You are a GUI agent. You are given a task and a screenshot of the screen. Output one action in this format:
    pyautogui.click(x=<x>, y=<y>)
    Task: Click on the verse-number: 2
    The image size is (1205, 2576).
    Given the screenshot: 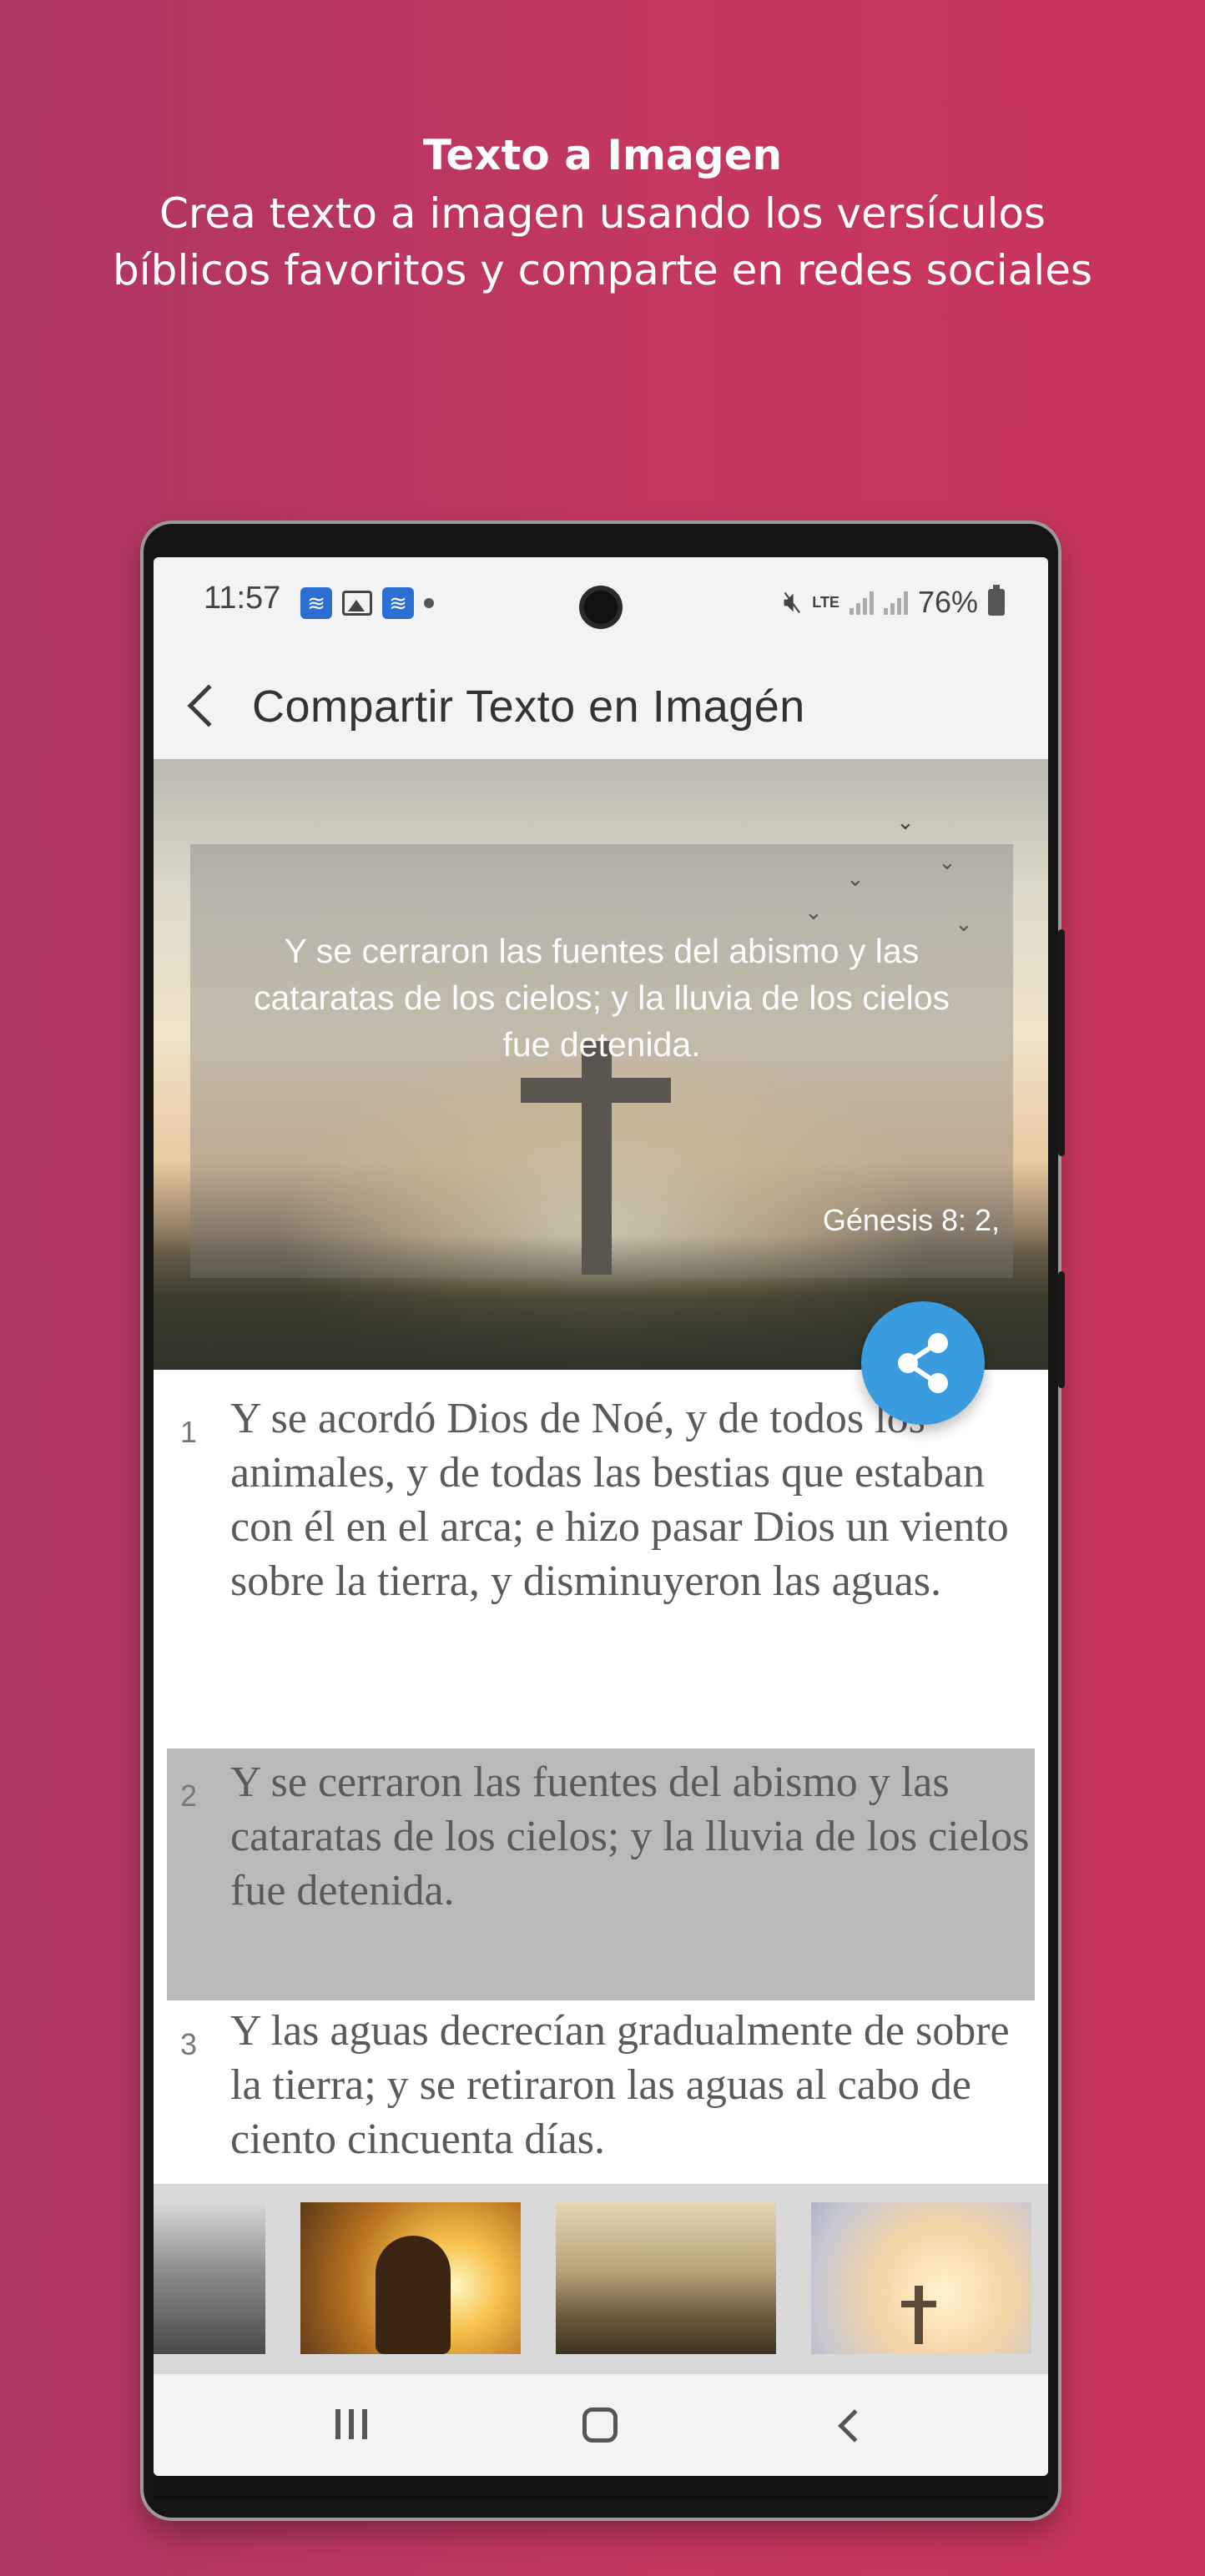 What is the action you would take?
    pyautogui.click(x=189, y=1796)
    